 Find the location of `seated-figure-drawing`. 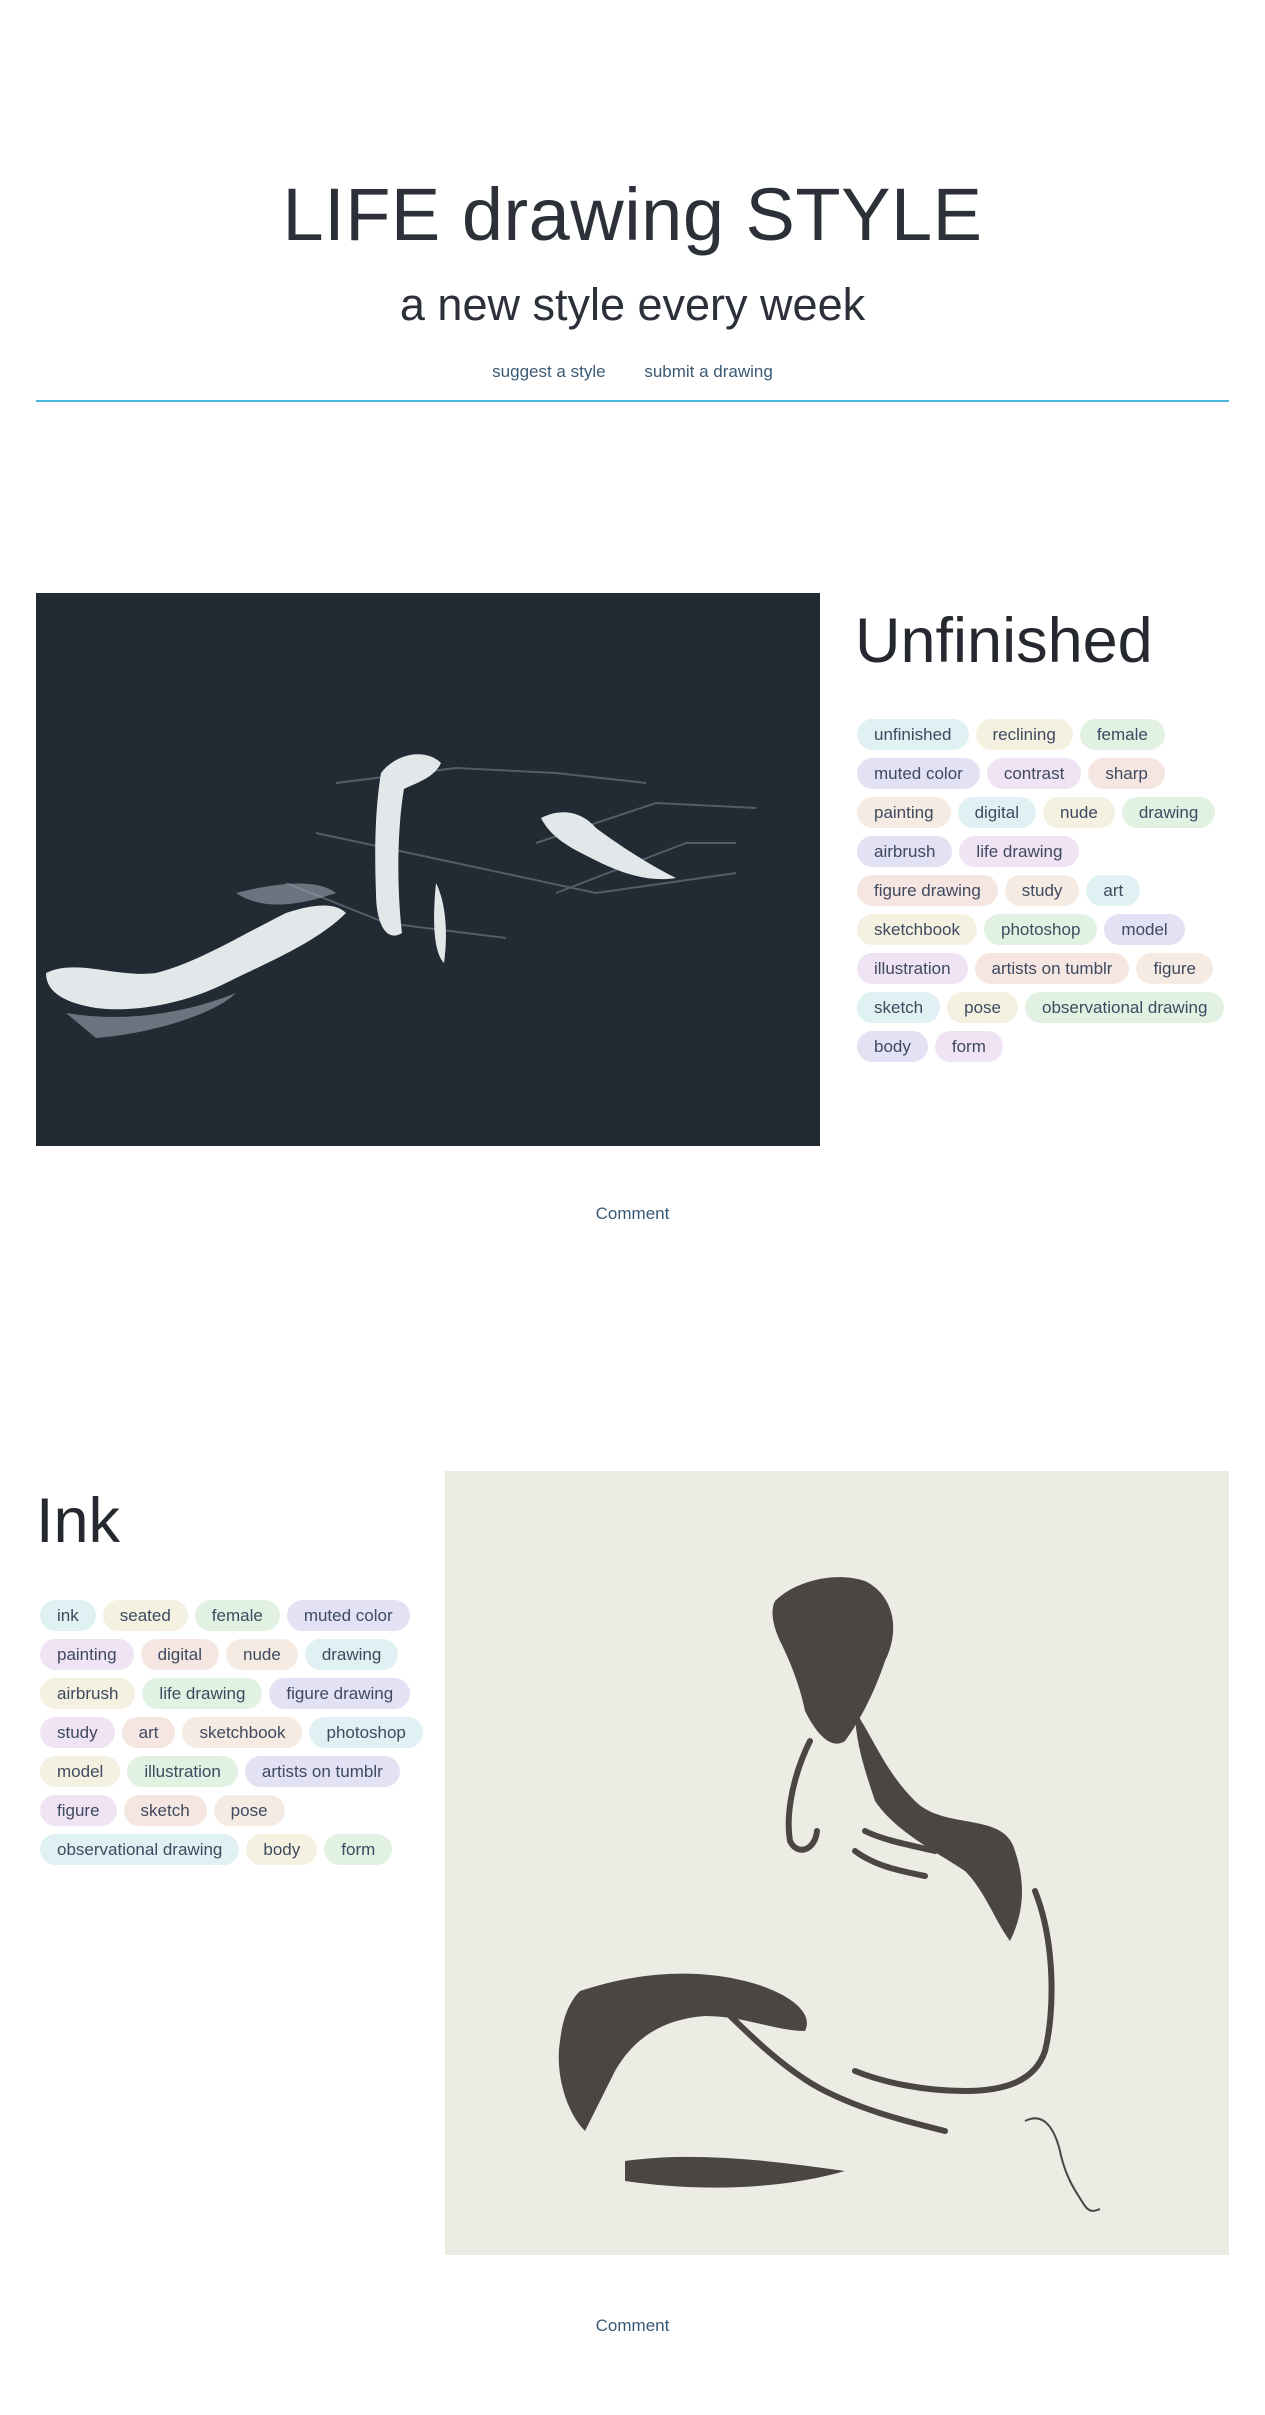

seated-figure-drawing is located at coordinates (829, 1894).